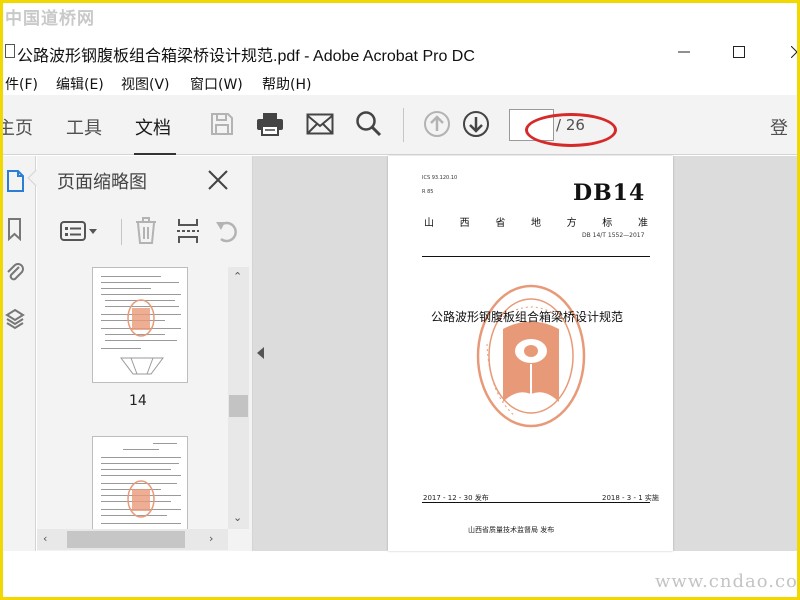 The width and height of the screenshot is (800, 600). I want to click on save-button, so click(222, 124).